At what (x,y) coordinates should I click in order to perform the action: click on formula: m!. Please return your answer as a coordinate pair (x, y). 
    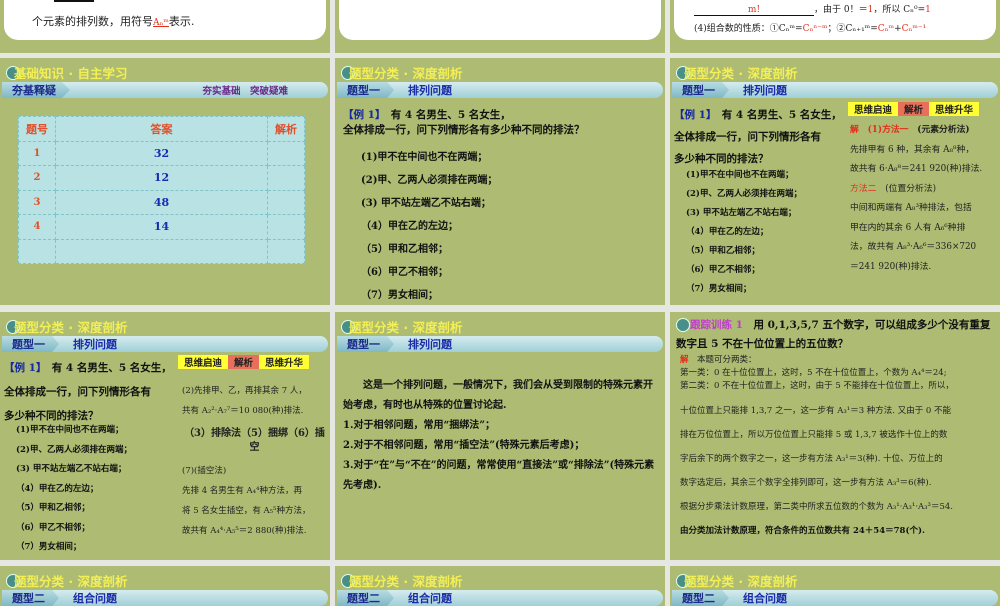
    Looking at the image, I should click on (754, 10).